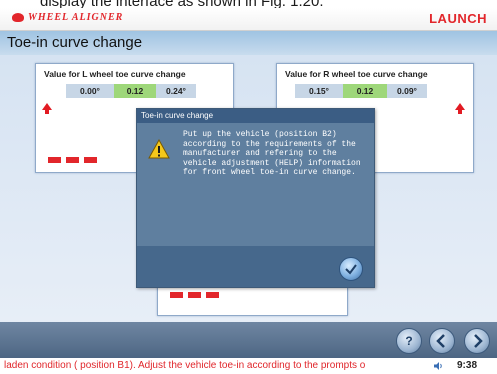 This screenshot has width=497, height=374. What do you see at coordinates (76, 17) in the screenshot?
I see `brand-name: WHEEL ALIGNER` at bounding box center [76, 17].